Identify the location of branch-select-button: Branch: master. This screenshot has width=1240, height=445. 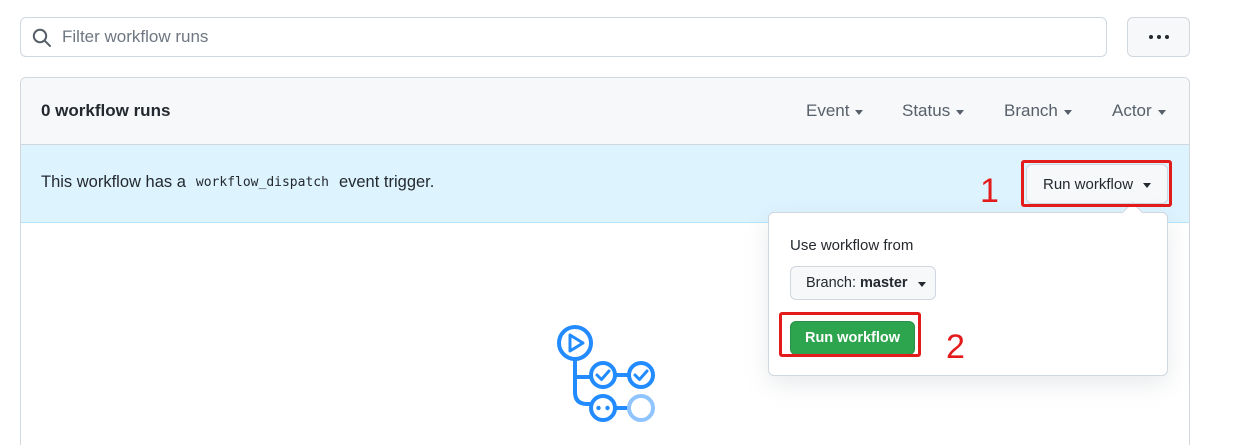
(863, 283).